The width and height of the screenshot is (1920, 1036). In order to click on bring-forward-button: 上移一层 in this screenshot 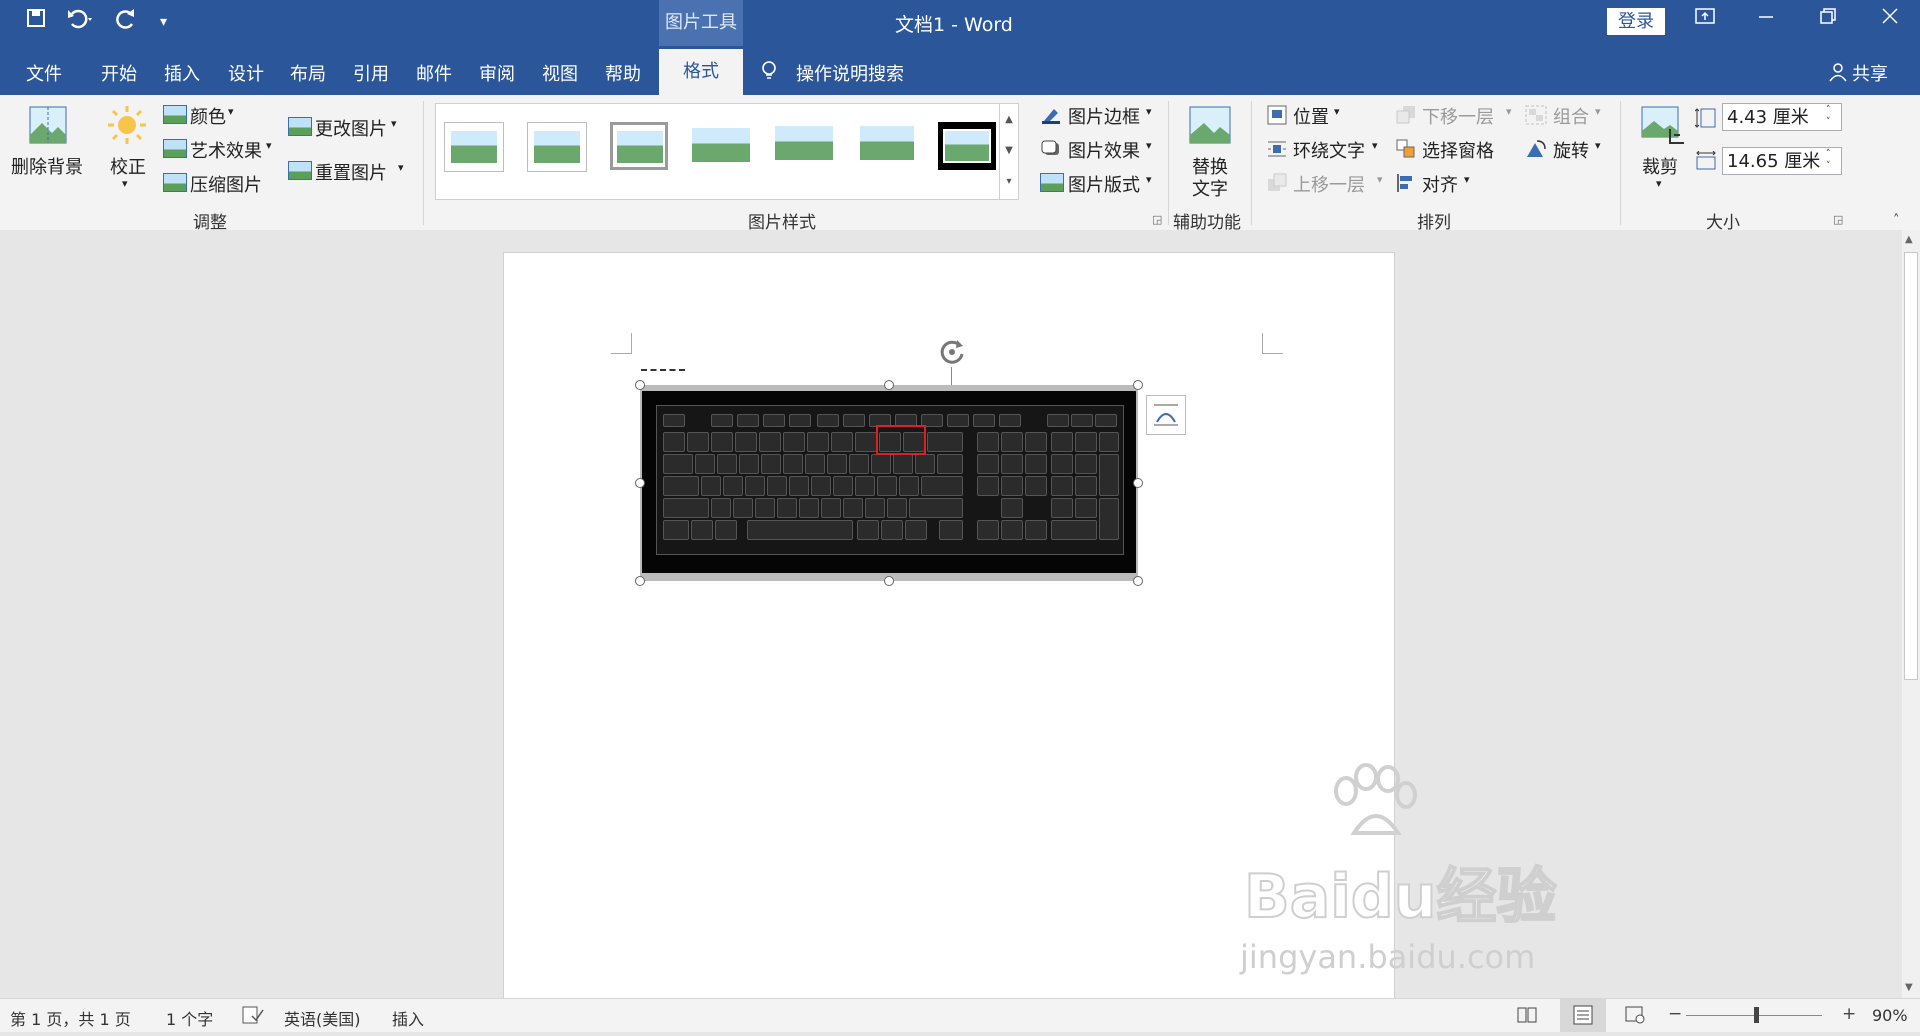, I will do `click(1329, 184)`.